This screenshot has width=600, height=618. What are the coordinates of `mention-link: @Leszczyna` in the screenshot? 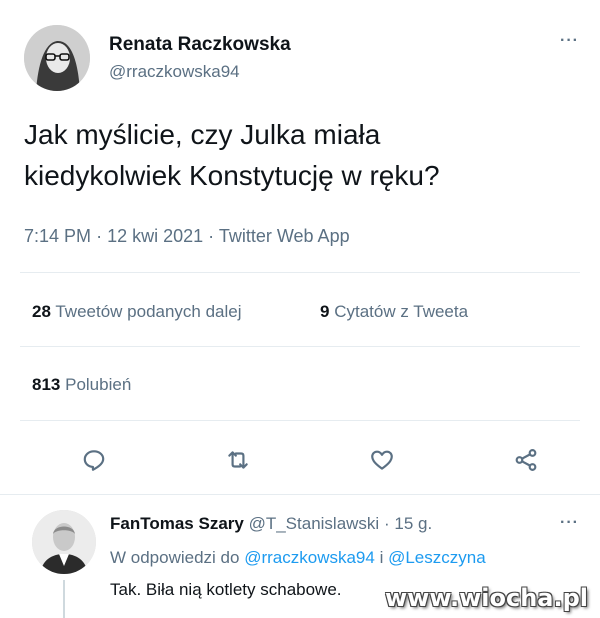 It's located at (437, 557).